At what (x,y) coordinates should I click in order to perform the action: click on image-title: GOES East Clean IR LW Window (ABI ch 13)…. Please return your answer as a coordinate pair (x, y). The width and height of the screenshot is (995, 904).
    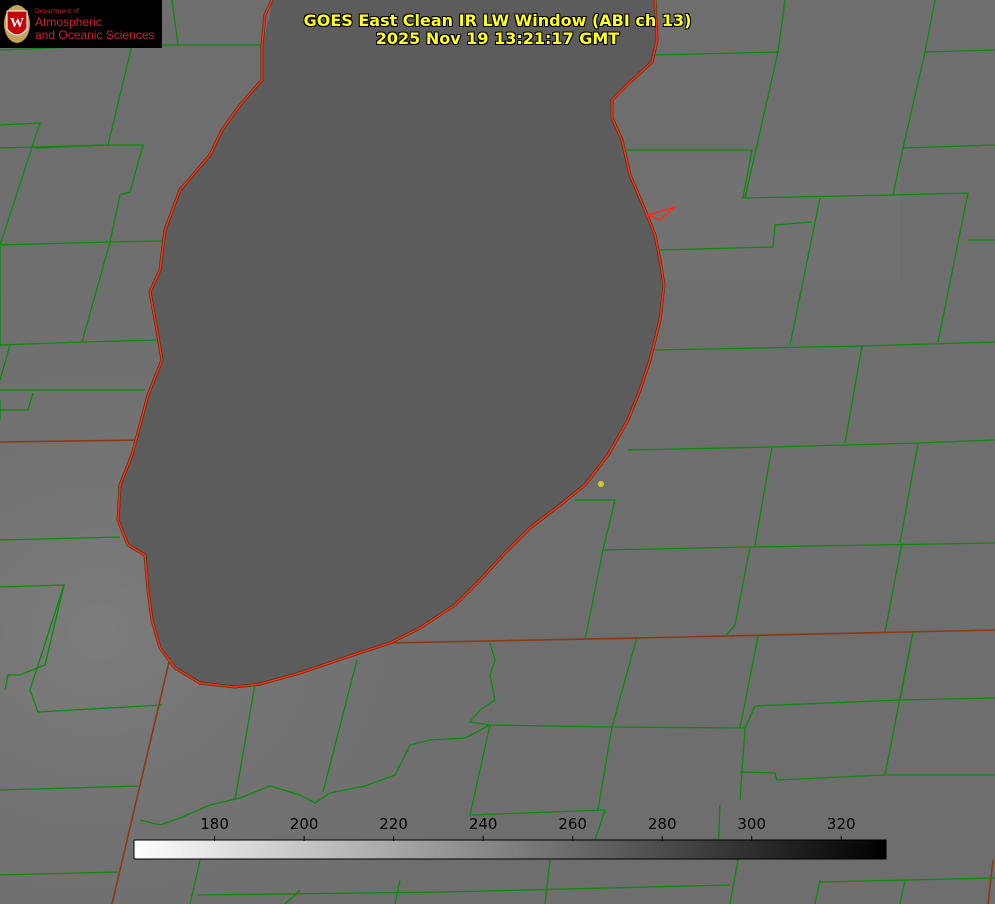
    Looking at the image, I should click on (497, 30).